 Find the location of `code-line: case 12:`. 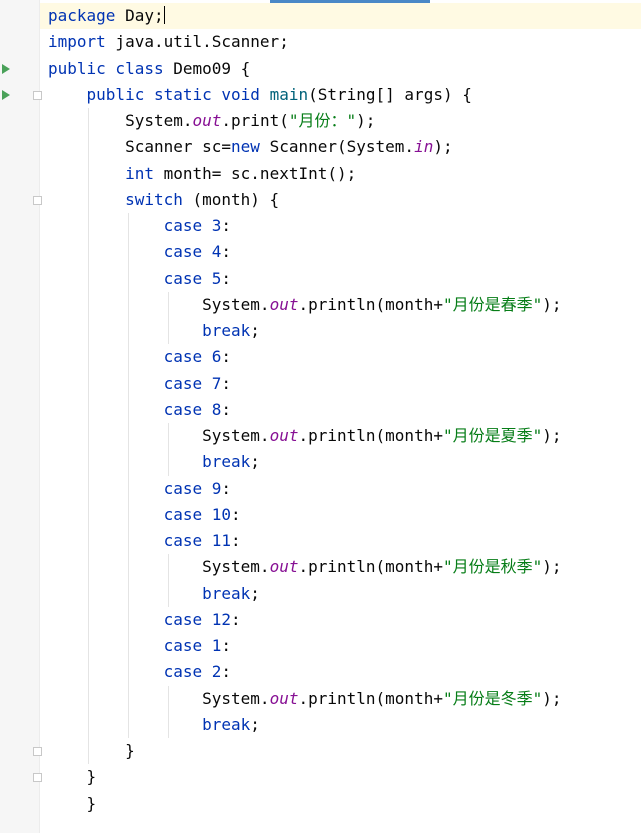

code-line: case 12: is located at coordinates (340, 620).